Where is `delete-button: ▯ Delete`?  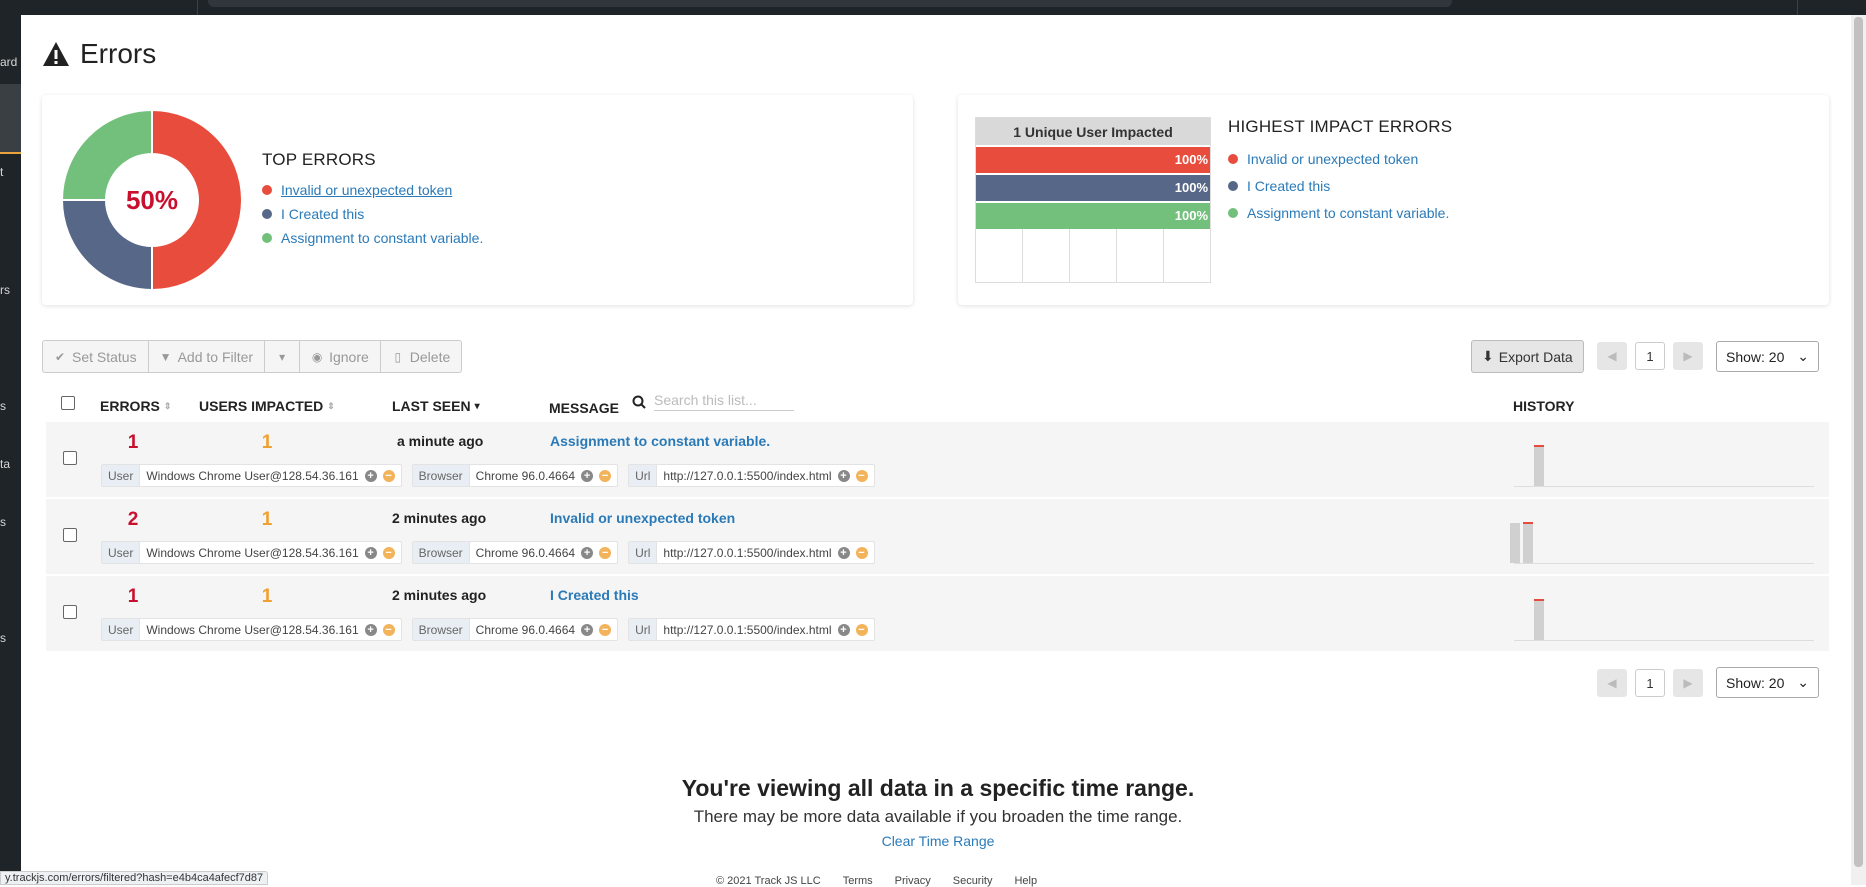 delete-button: ▯ Delete is located at coordinates (421, 356).